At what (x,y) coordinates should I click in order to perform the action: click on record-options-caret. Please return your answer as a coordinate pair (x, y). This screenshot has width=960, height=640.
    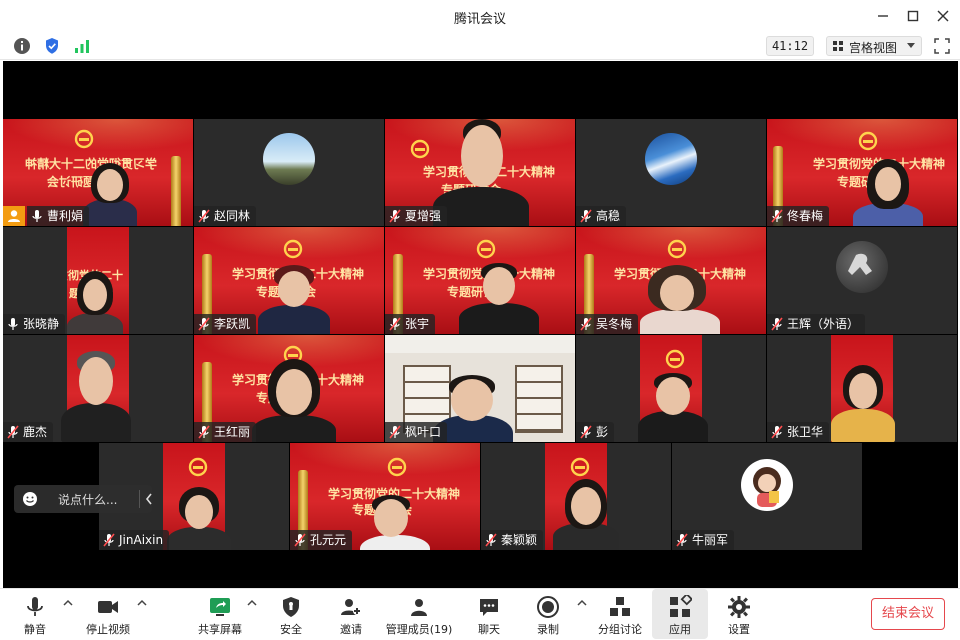
    Looking at the image, I should click on (582, 603).